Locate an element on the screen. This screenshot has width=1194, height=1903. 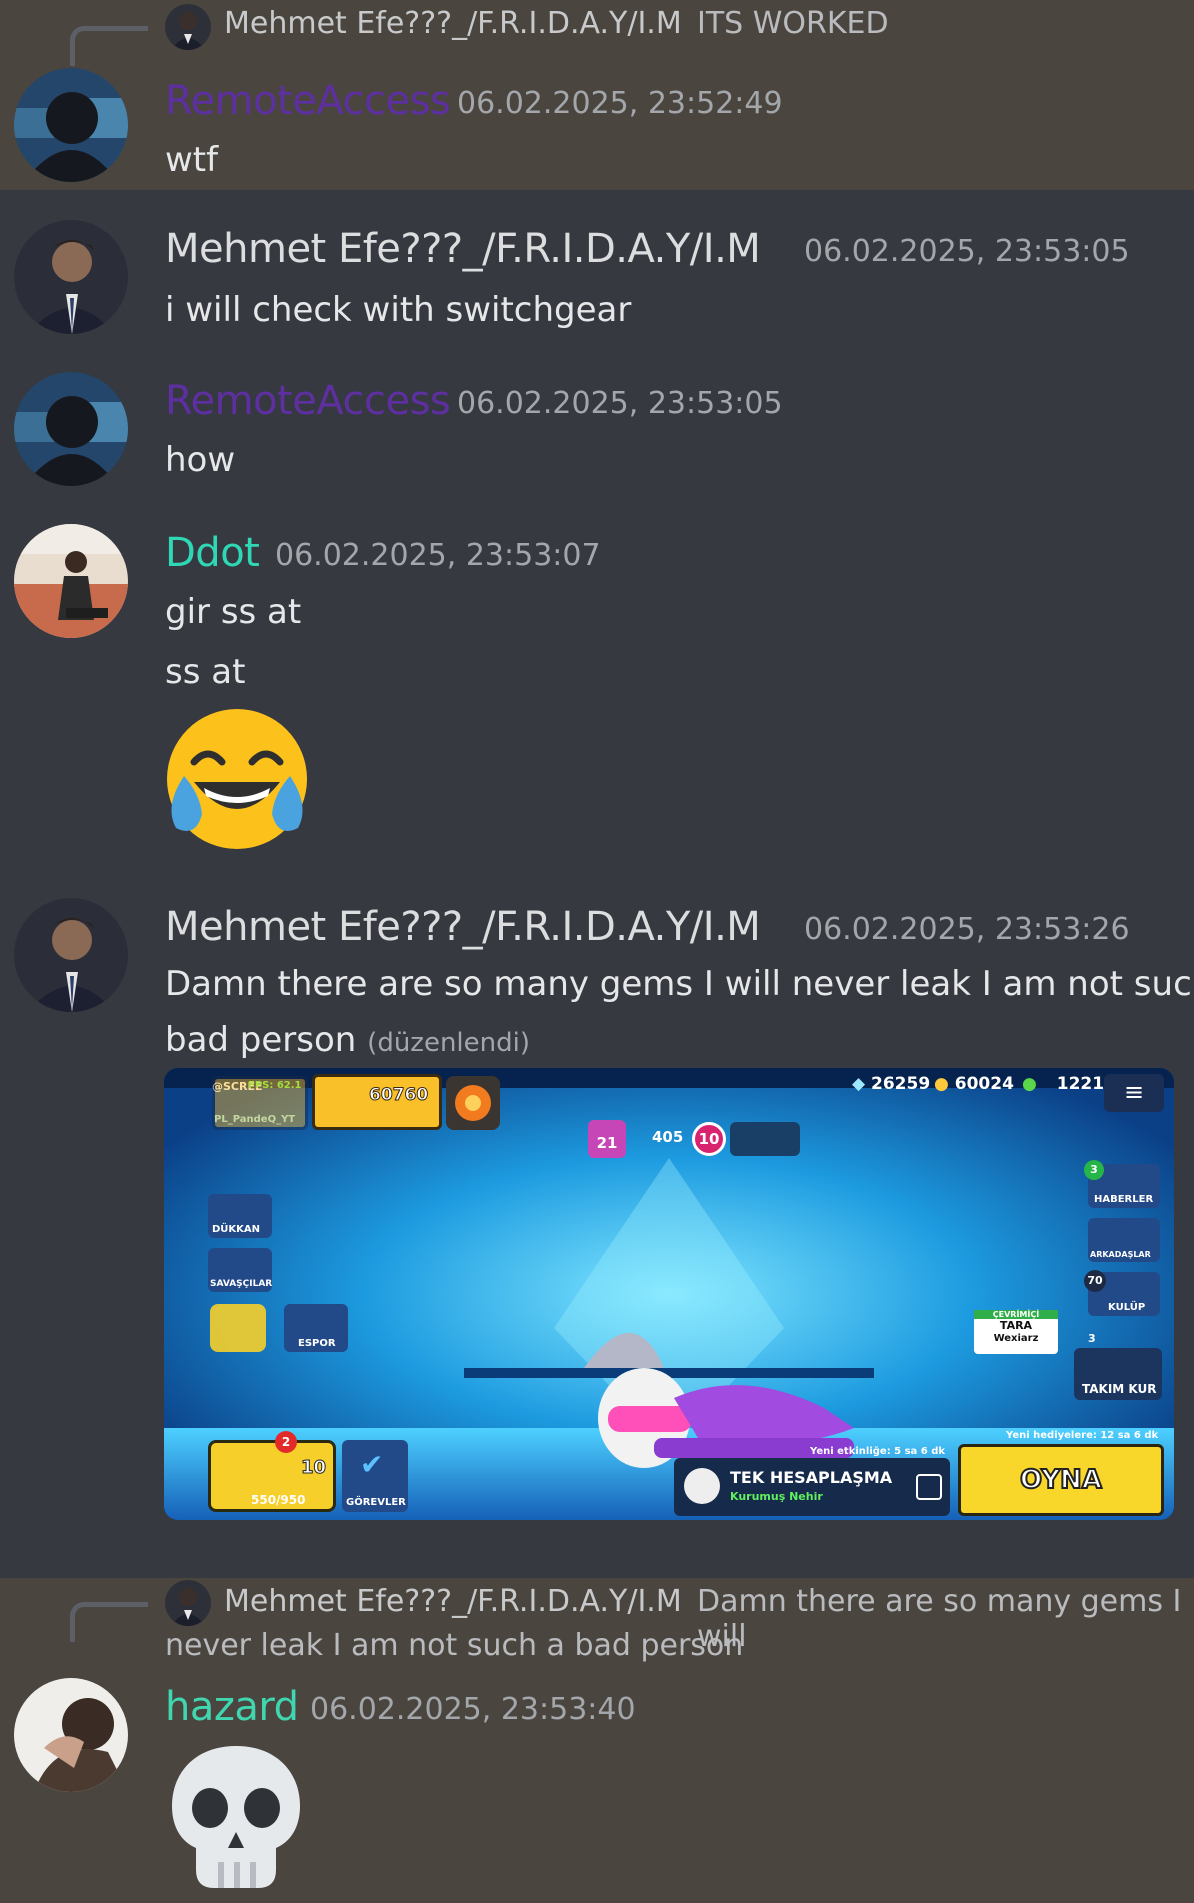
edited-label: (düzenlendi) is located at coordinates (448, 1043).